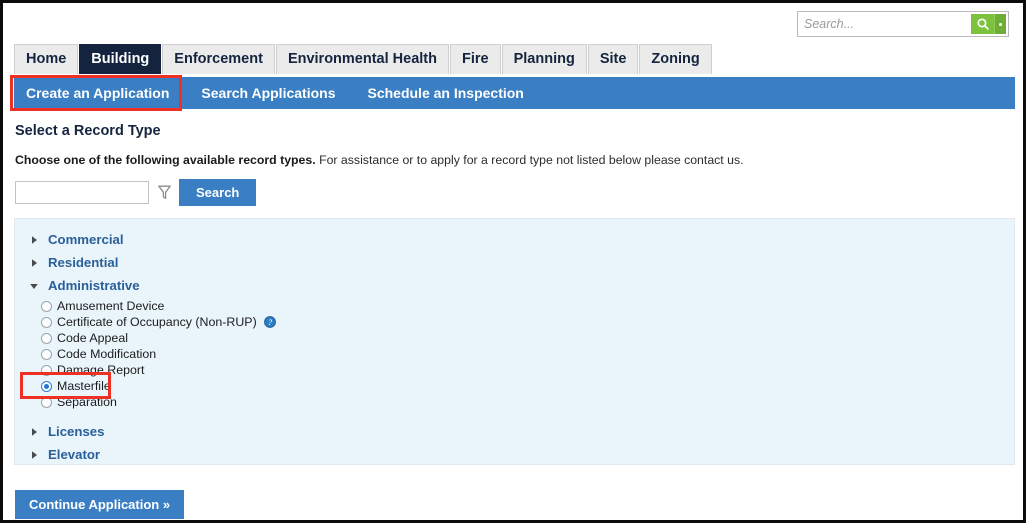 This screenshot has width=1026, height=523. What do you see at coordinates (475, 59) in the screenshot?
I see `module-tab-fire: Fire` at bounding box center [475, 59].